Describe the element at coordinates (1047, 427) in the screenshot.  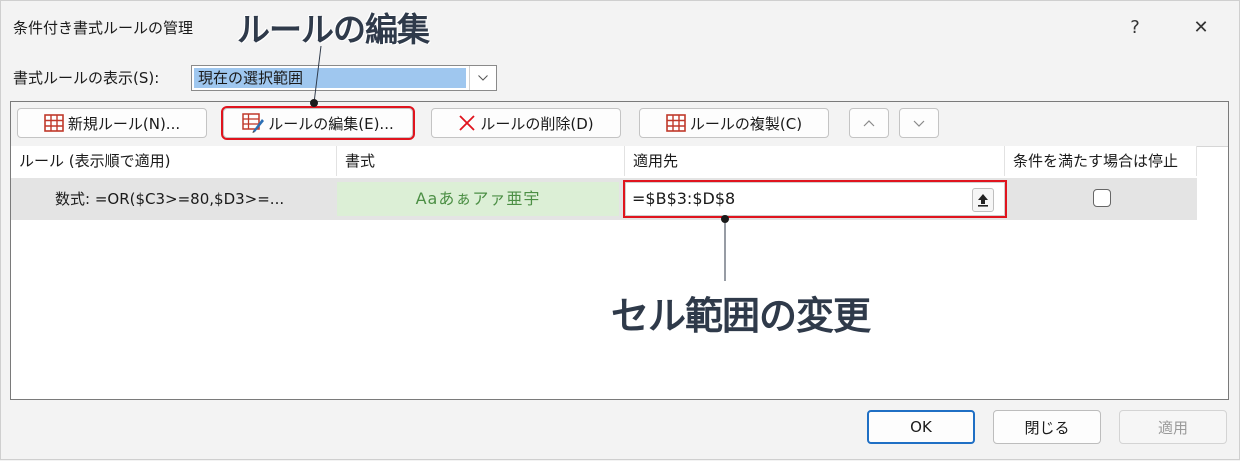
I see `close-dialog-button: 閉じる` at that location.